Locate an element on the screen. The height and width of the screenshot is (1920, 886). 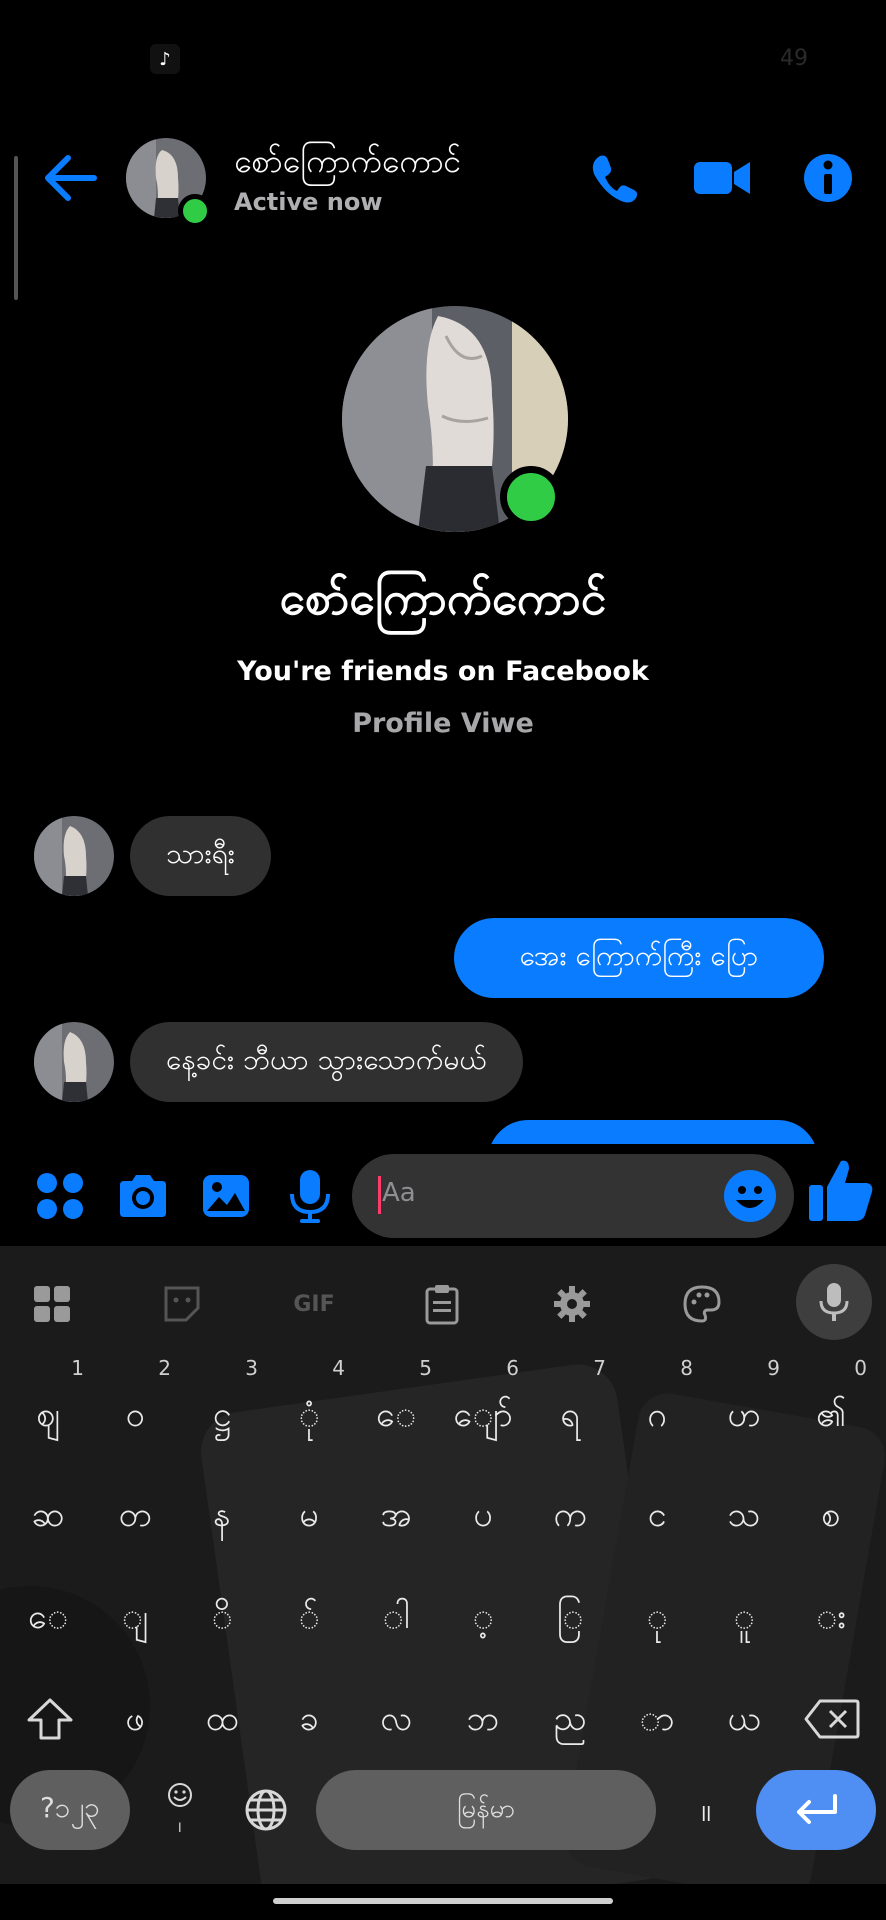
microphone-icon is located at coordinates (310, 1196).